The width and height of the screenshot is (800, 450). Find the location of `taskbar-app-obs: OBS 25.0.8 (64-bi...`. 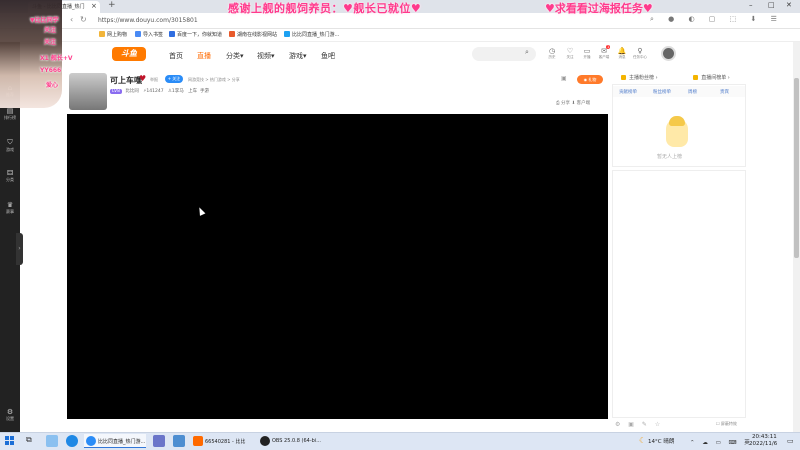

taskbar-app-obs: OBS 25.0.8 (64-bi... is located at coordinates (290, 441).